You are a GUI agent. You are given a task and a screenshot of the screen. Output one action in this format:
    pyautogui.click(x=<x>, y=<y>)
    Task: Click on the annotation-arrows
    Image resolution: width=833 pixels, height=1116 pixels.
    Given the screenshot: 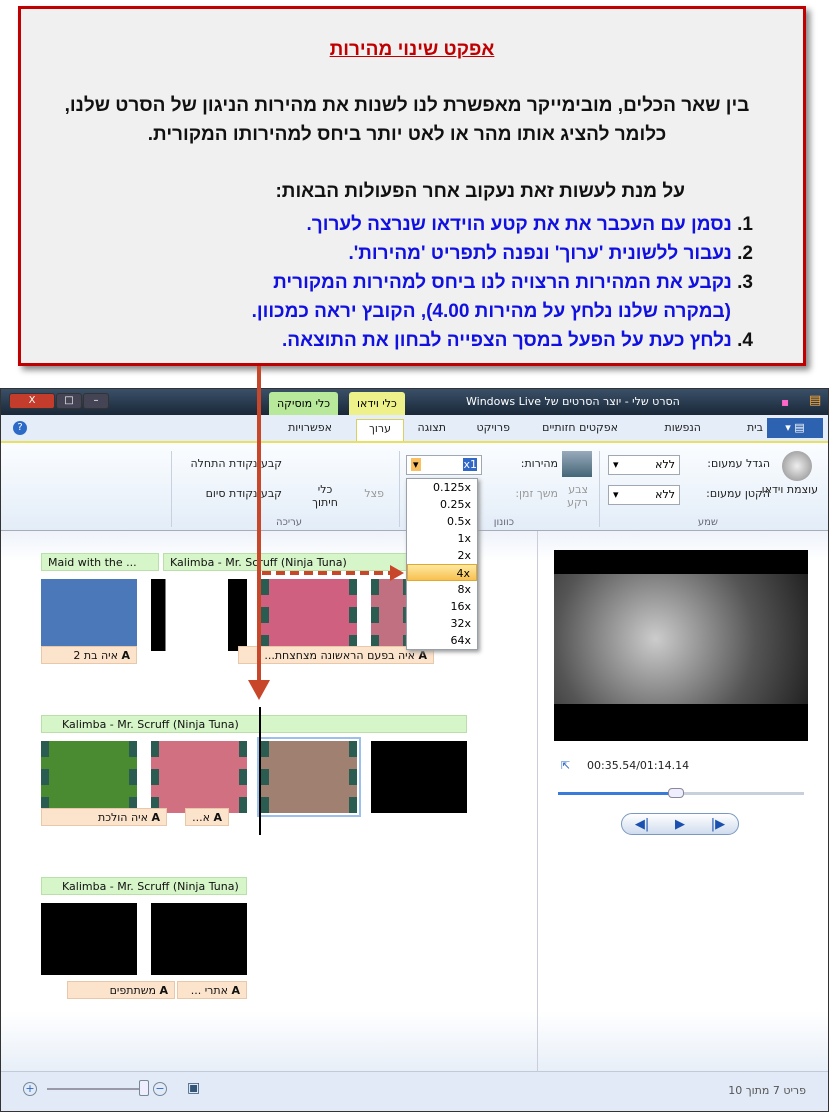 What is the action you would take?
    pyautogui.click(x=326, y=533)
    